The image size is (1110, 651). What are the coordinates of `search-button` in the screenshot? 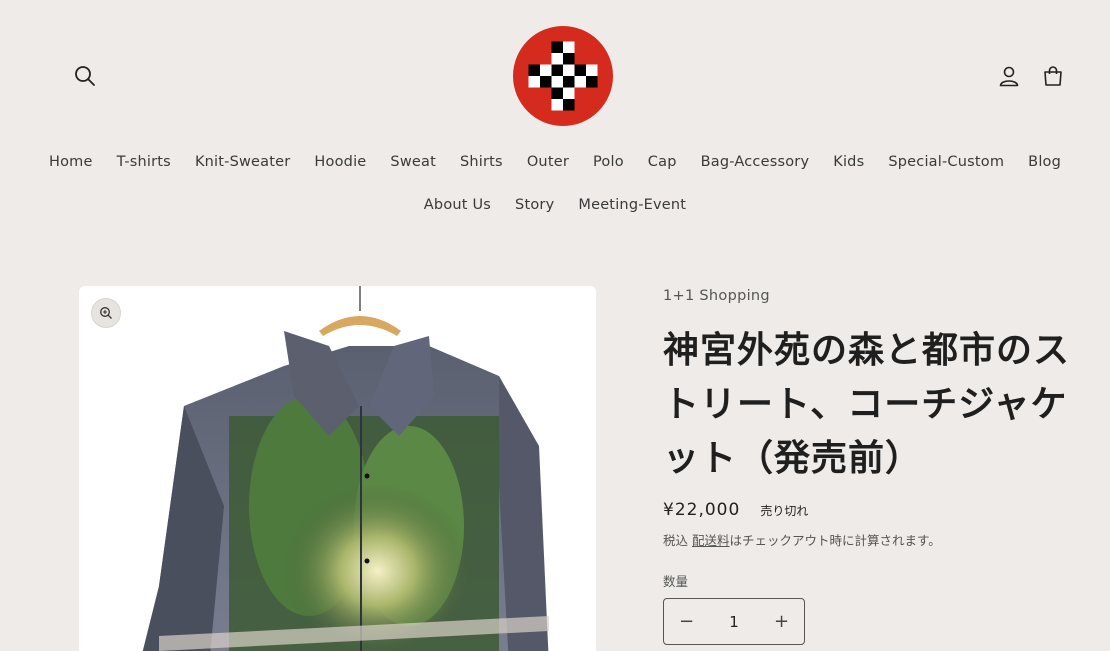 It's located at (85, 76).